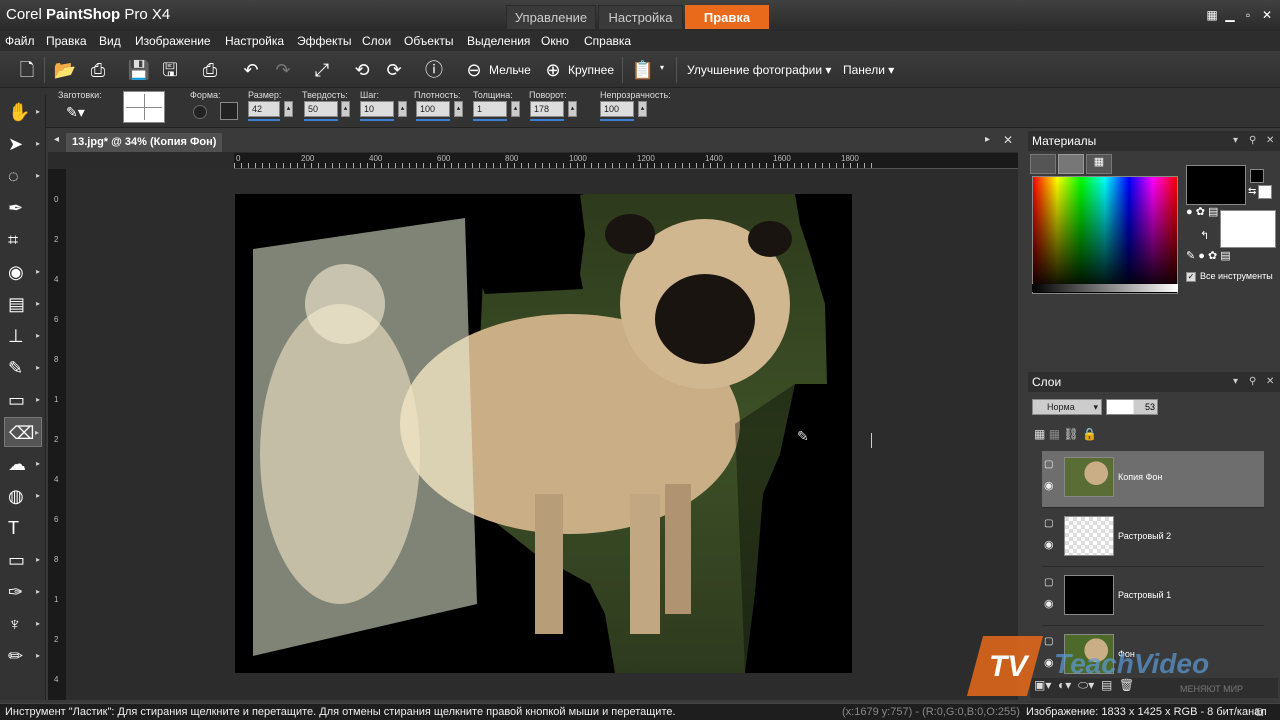 The width and height of the screenshot is (1280, 720). Describe the element at coordinates (1252, 191) in the screenshot. I see `swap-colors-icon: ⇆` at that location.